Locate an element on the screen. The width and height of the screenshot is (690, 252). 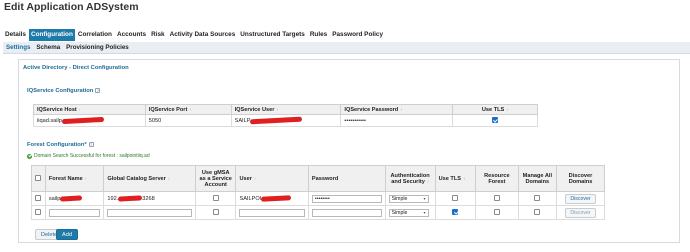
col-discover-domains: Discover Domains is located at coordinates (580, 178).